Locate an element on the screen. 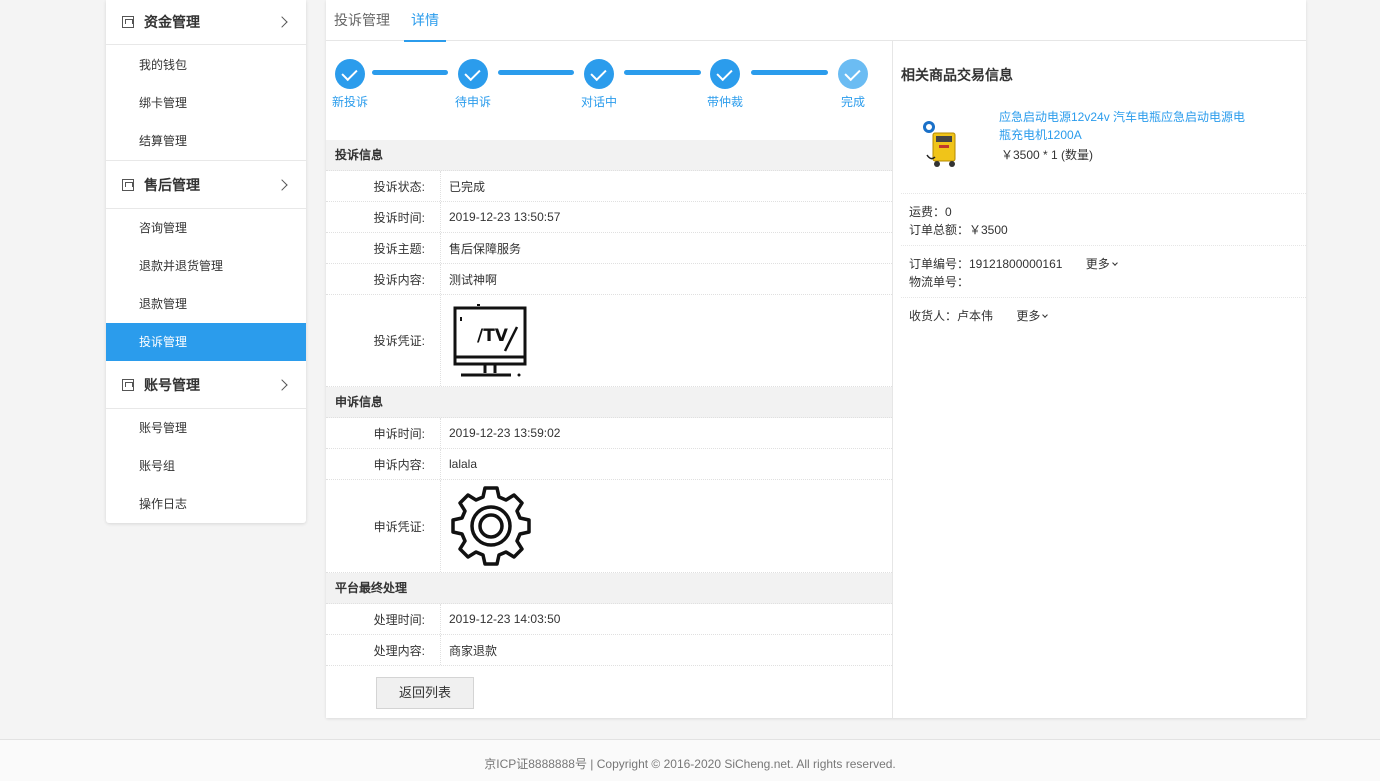 The image size is (1380, 781). sidebar-group-header-account: 账号管理 is located at coordinates (206, 385).